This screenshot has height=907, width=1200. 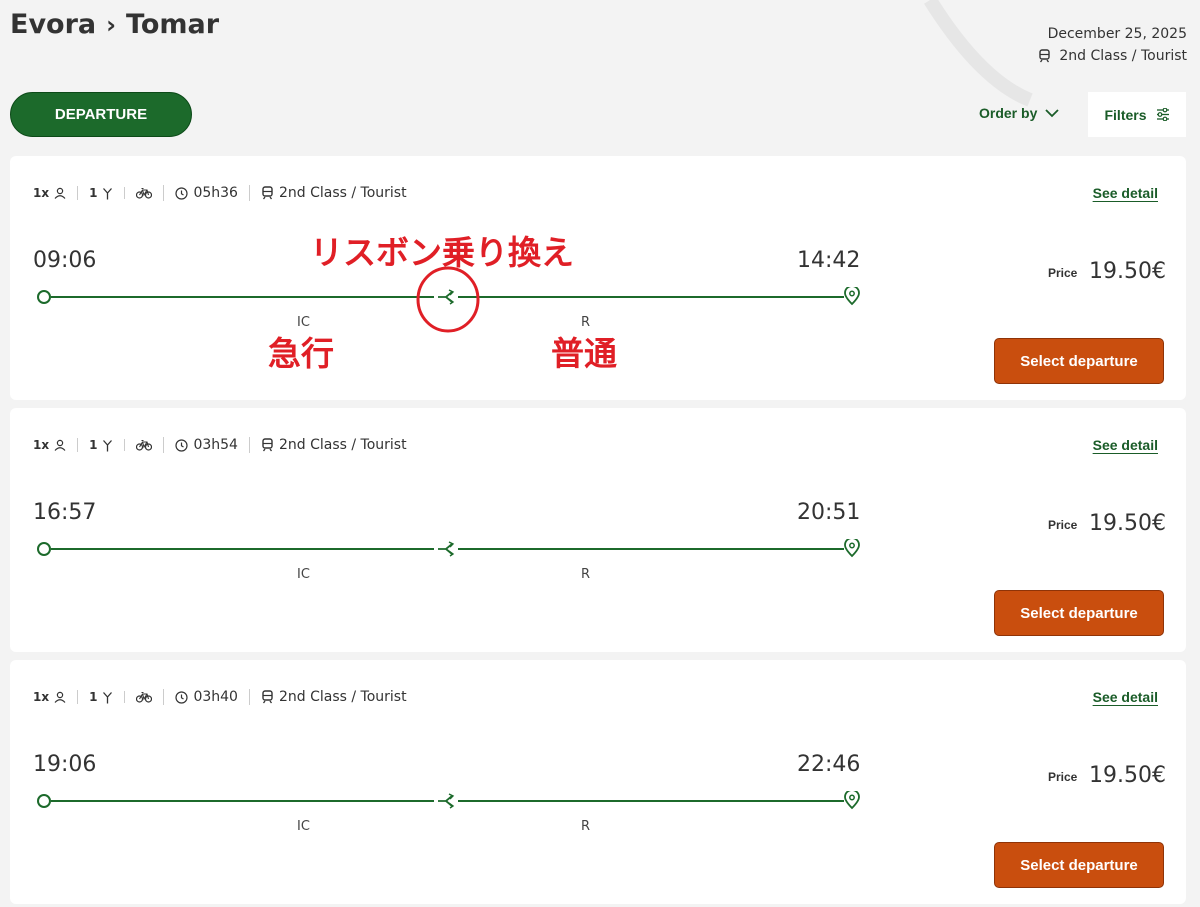 I want to click on travel-date: December 25, 2025, so click(x=1117, y=34).